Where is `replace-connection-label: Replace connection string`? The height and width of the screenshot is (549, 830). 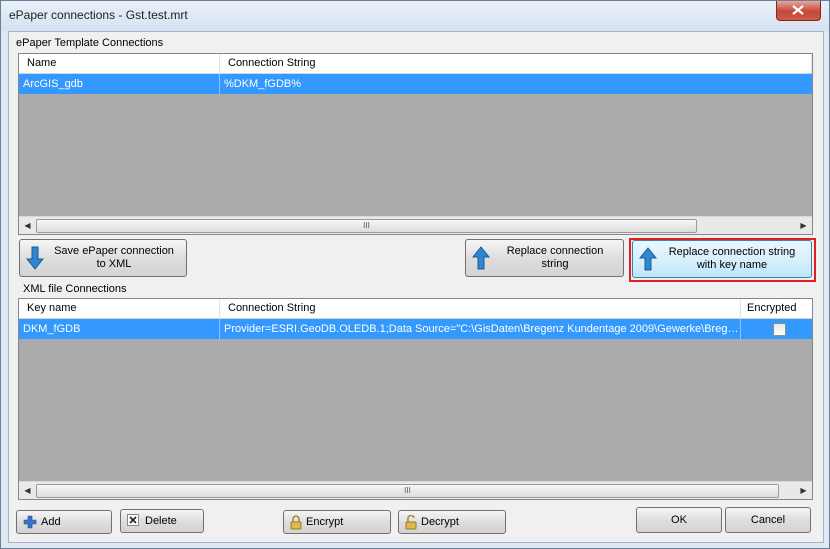
replace-connection-label: Replace connection string is located at coordinates (555, 258).